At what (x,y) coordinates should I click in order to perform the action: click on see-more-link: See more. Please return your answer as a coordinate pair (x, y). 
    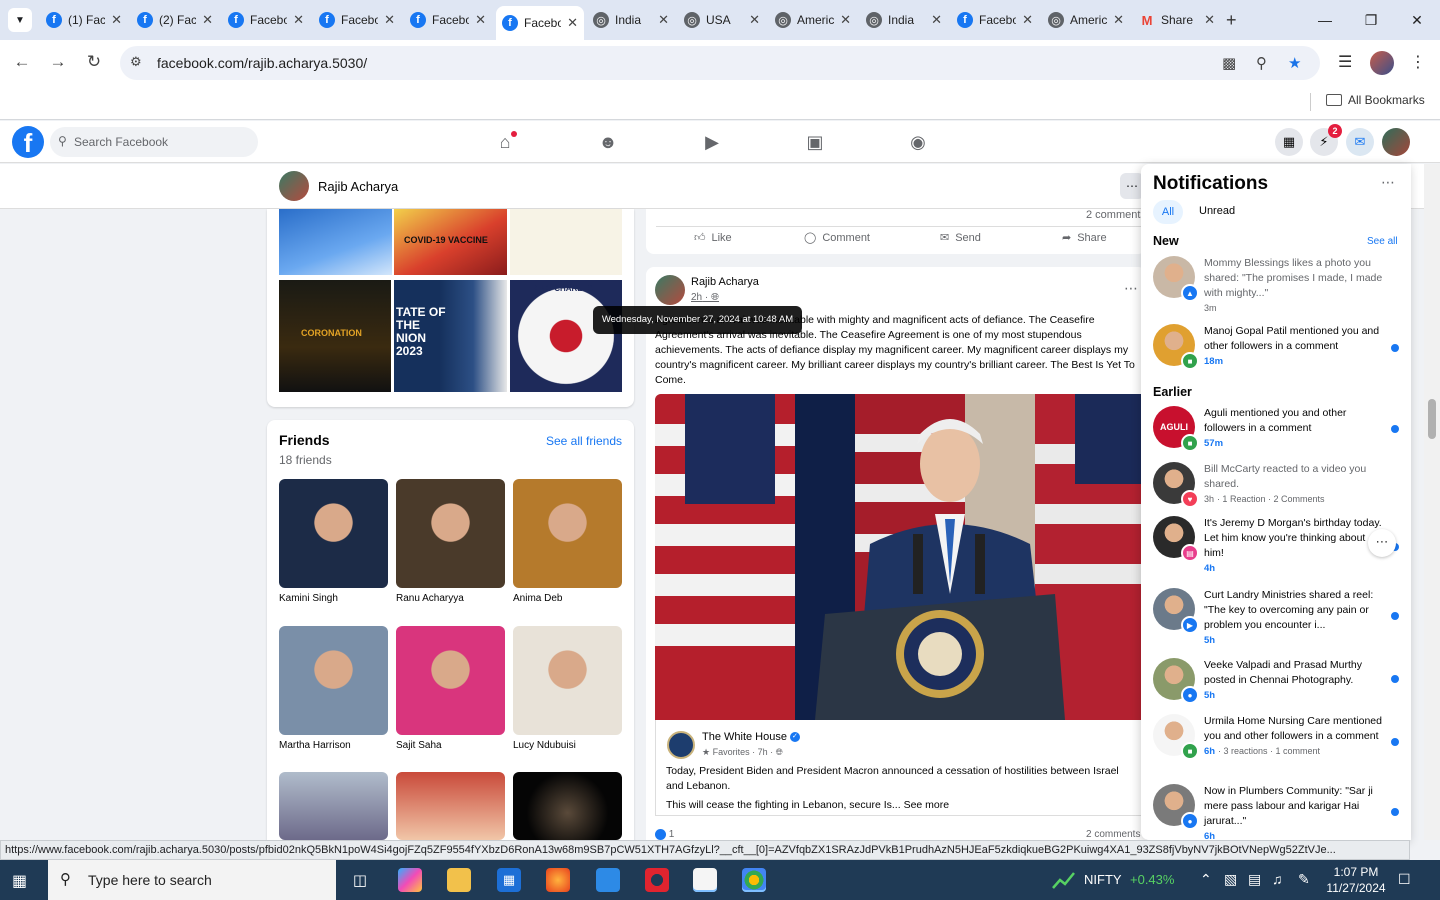
    Looking at the image, I should click on (927, 805).